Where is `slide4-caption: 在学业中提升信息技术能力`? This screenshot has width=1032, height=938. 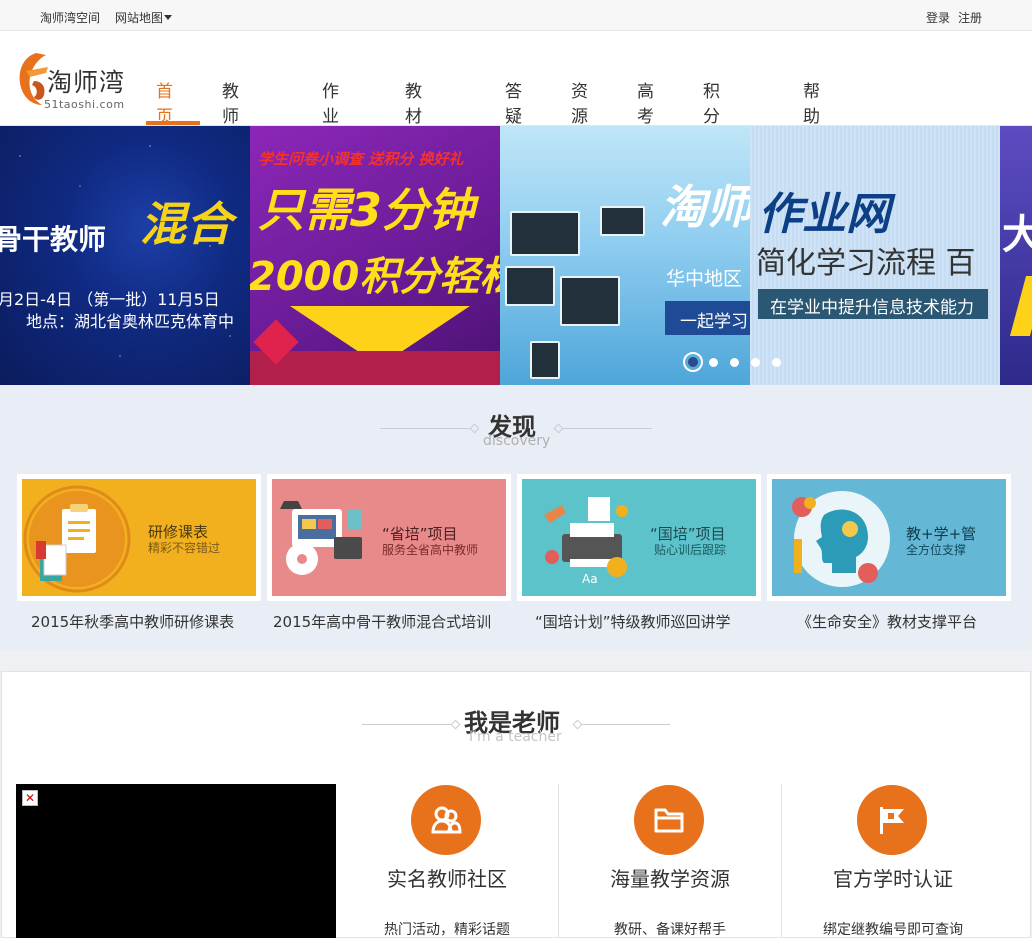 slide4-caption: 在学业中提升信息技术能力 is located at coordinates (872, 308).